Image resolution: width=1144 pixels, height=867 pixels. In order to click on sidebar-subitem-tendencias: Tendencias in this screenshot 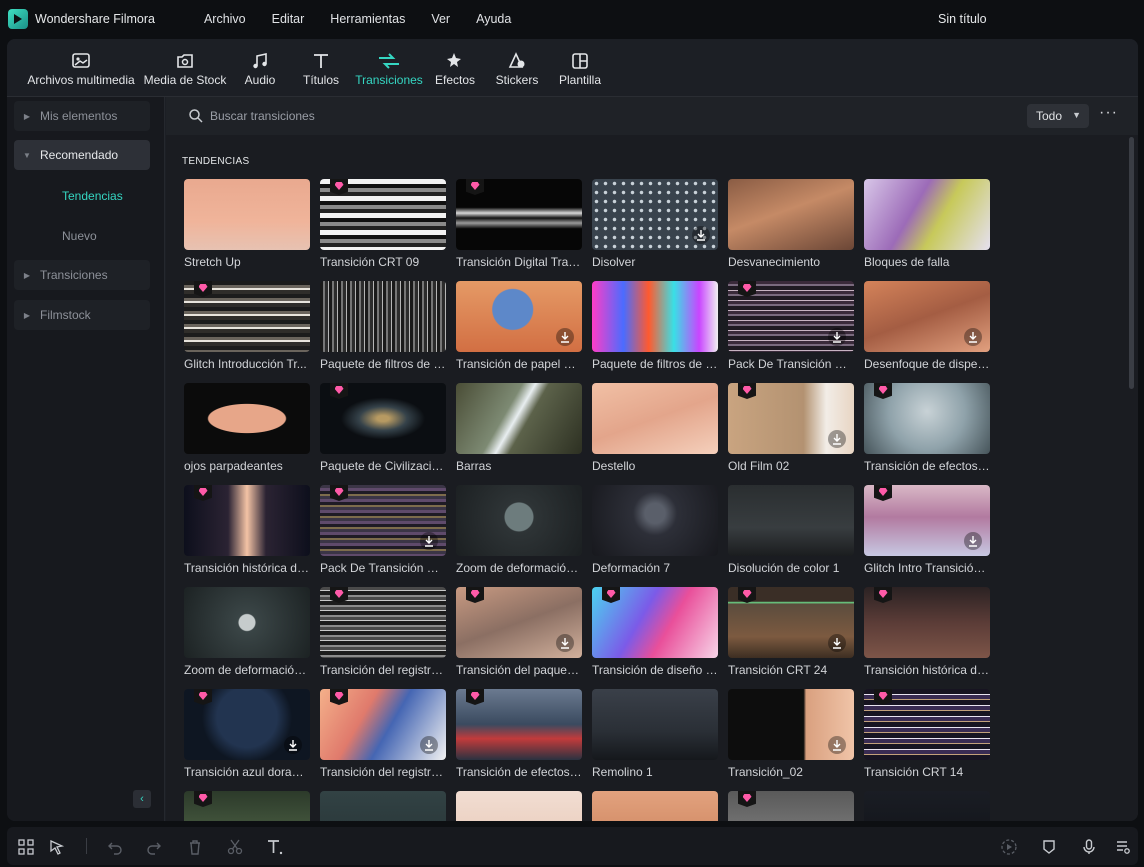, I will do `click(92, 196)`.